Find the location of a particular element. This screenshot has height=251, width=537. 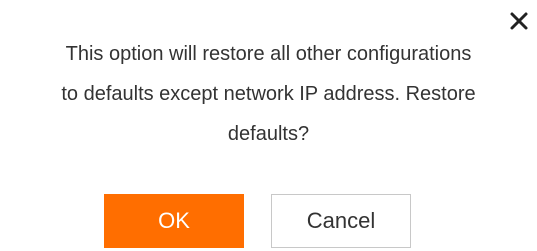

close-button is located at coordinates (519, 21).